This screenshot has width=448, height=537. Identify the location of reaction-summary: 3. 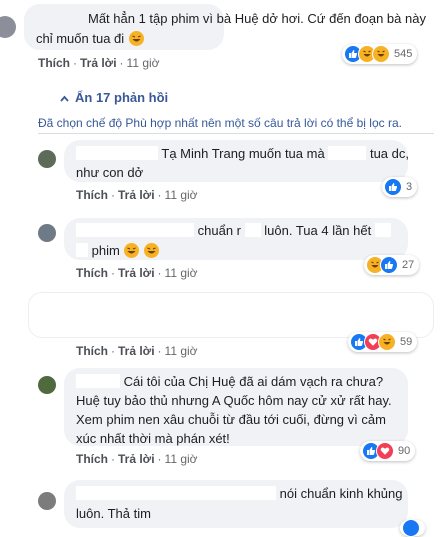
(400, 187).